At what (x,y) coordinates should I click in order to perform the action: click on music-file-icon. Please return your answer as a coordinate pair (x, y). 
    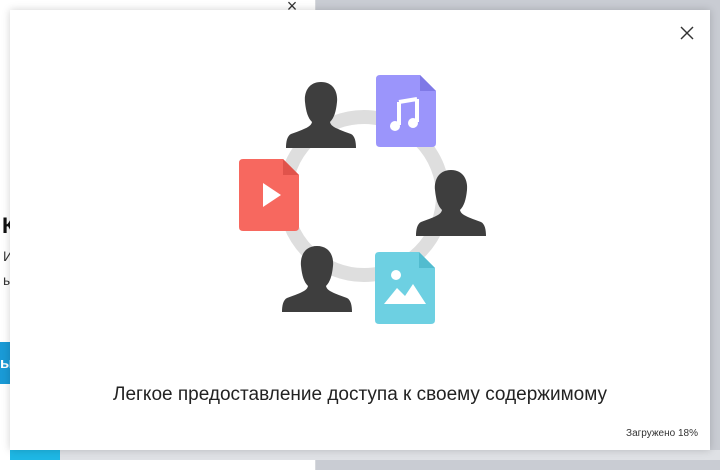
    Looking at the image, I should click on (406, 111).